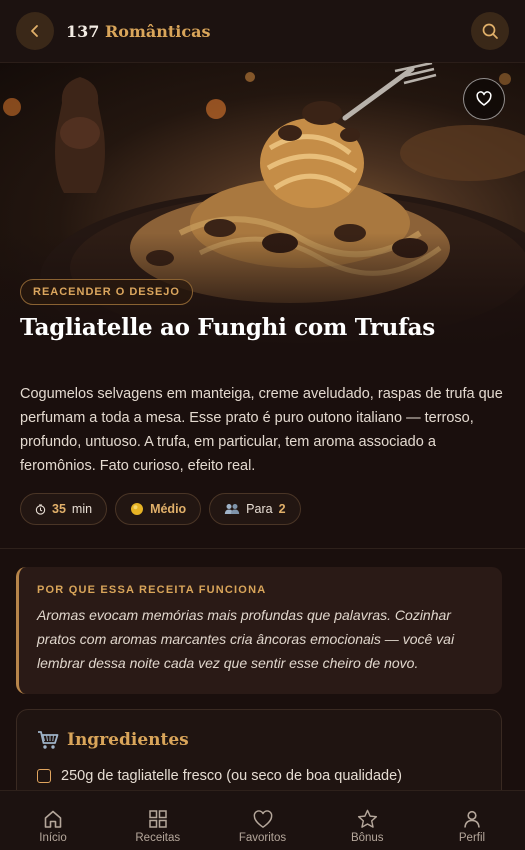 The image size is (525, 850). I want to click on nav-favorites: Favoritos, so click(263, 820).